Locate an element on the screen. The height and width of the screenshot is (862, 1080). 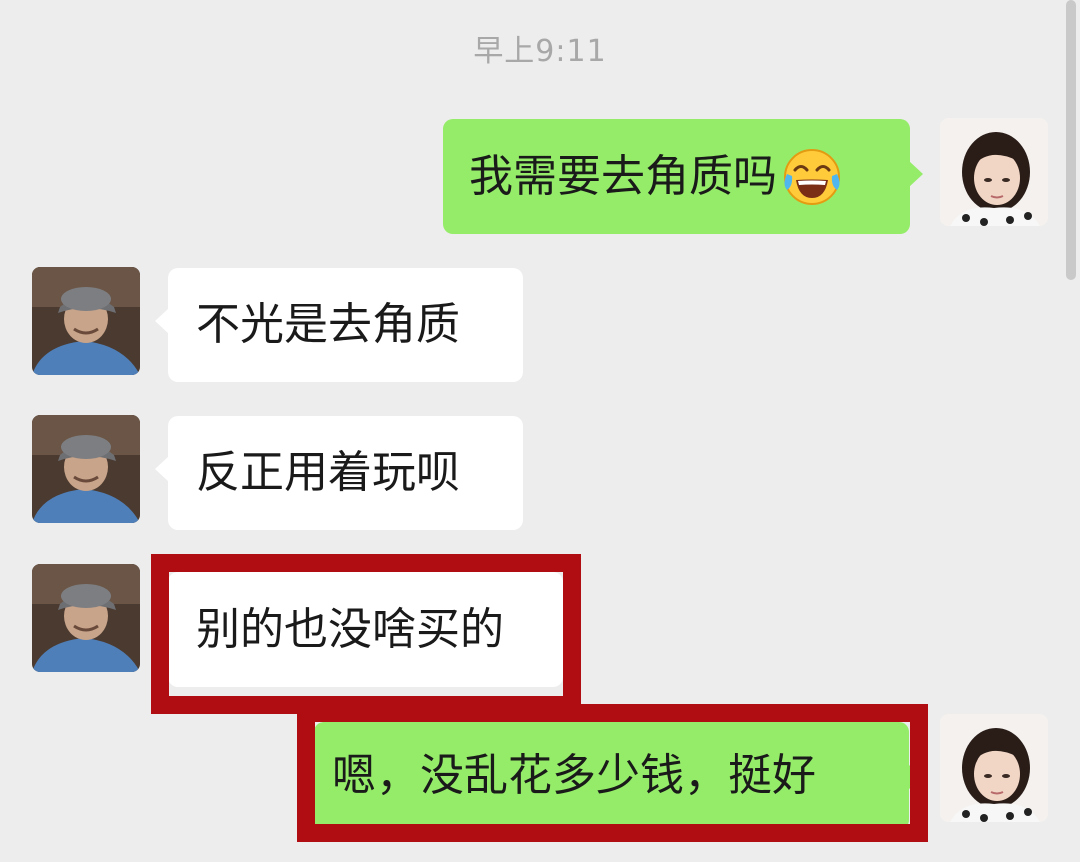
message-text: 嗯，没乱花多少钱，挺好 is located at coordinates (574, 775).